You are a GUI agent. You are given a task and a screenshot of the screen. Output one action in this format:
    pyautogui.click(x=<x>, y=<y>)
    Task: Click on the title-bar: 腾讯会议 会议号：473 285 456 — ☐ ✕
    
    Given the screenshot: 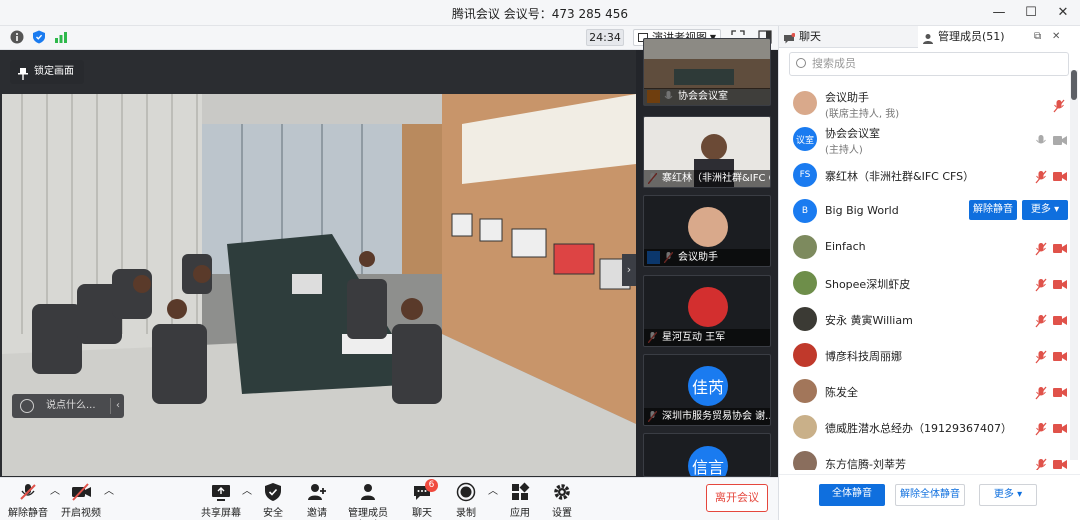 What is the action you would take?
    pyautogui.click(x=540, y=13)
    